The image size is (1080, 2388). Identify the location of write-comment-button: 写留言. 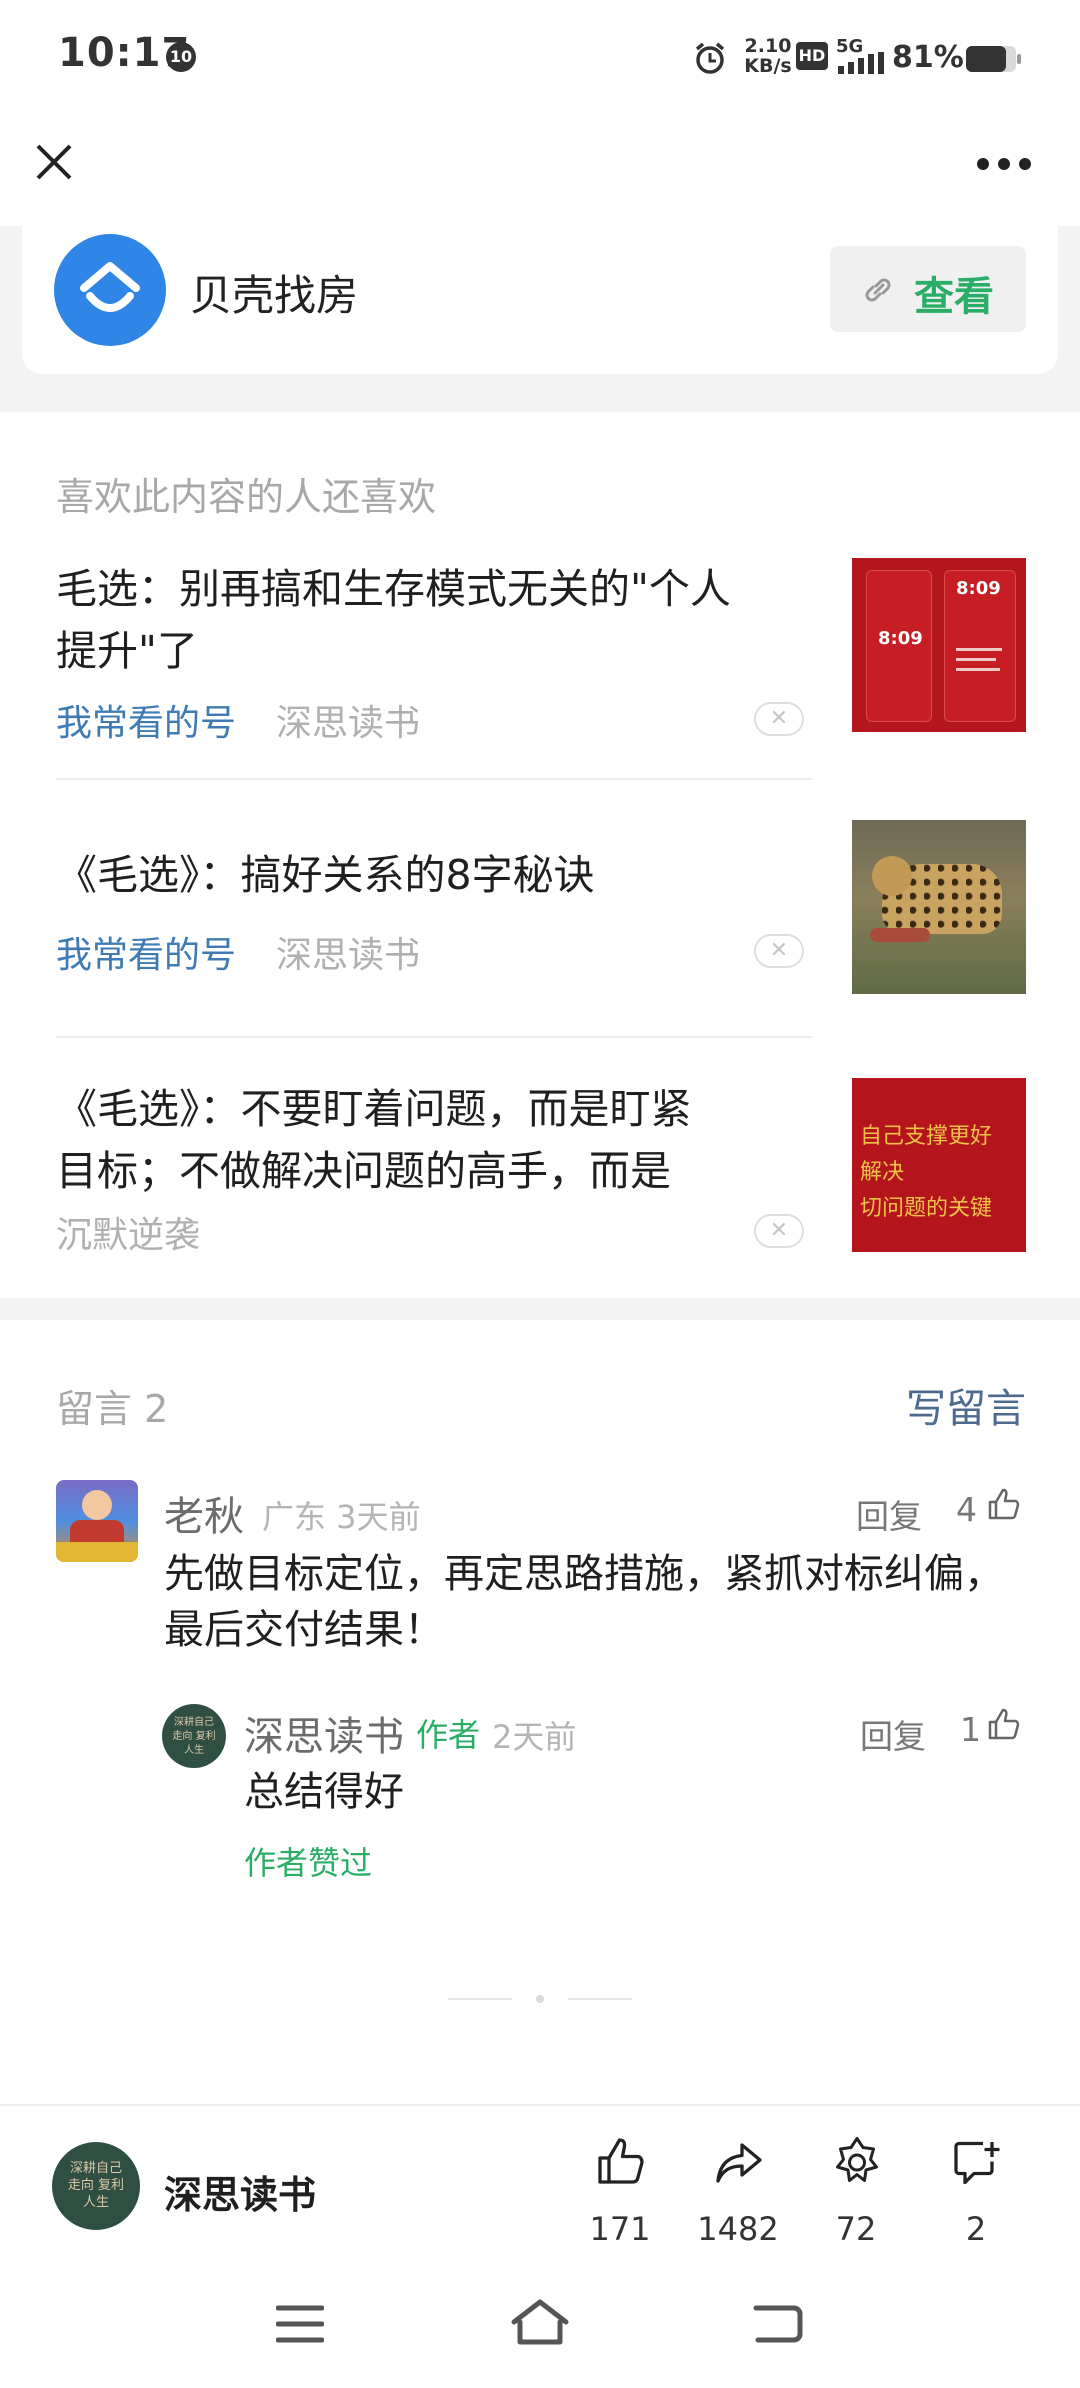
(966, 1405).